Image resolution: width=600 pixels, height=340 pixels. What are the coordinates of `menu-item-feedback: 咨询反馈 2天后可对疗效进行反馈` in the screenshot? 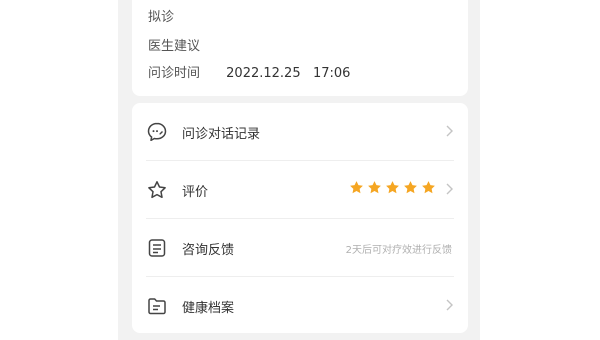 It's located at (300, 247).